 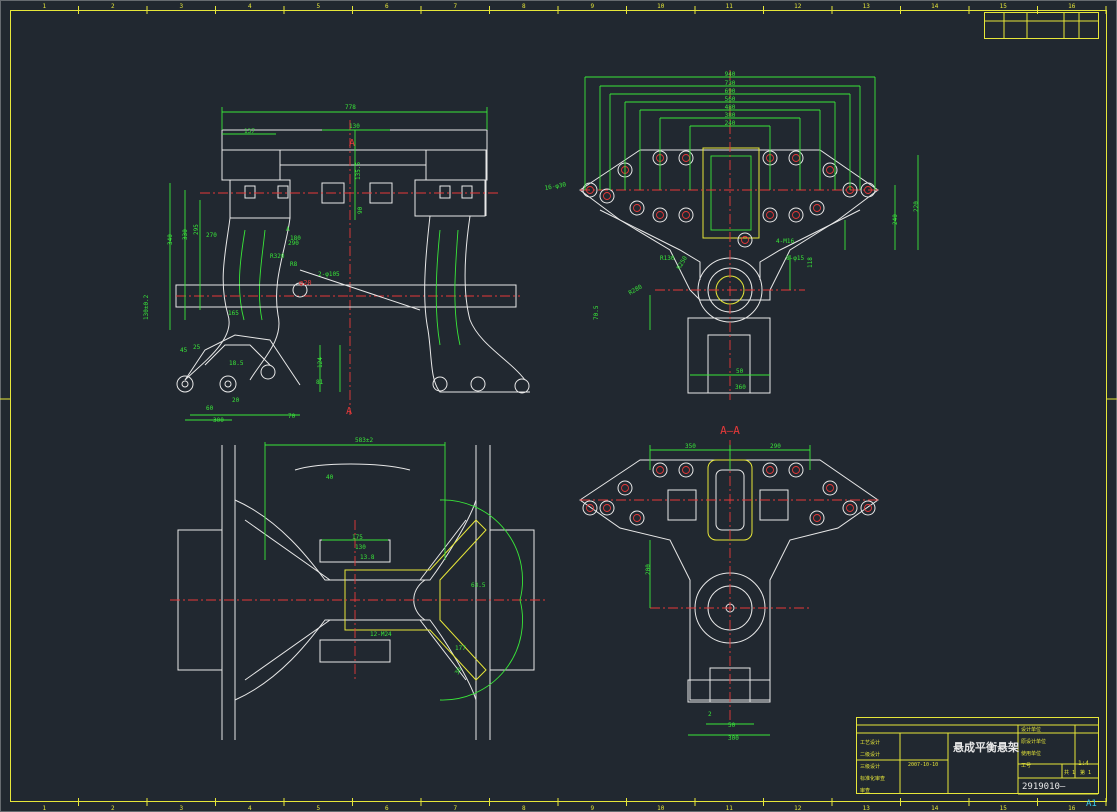 What do you see at coordinates (690, 446) in the screenshot?
I see `dimension-label: 350` at bounding box center [690, 446].